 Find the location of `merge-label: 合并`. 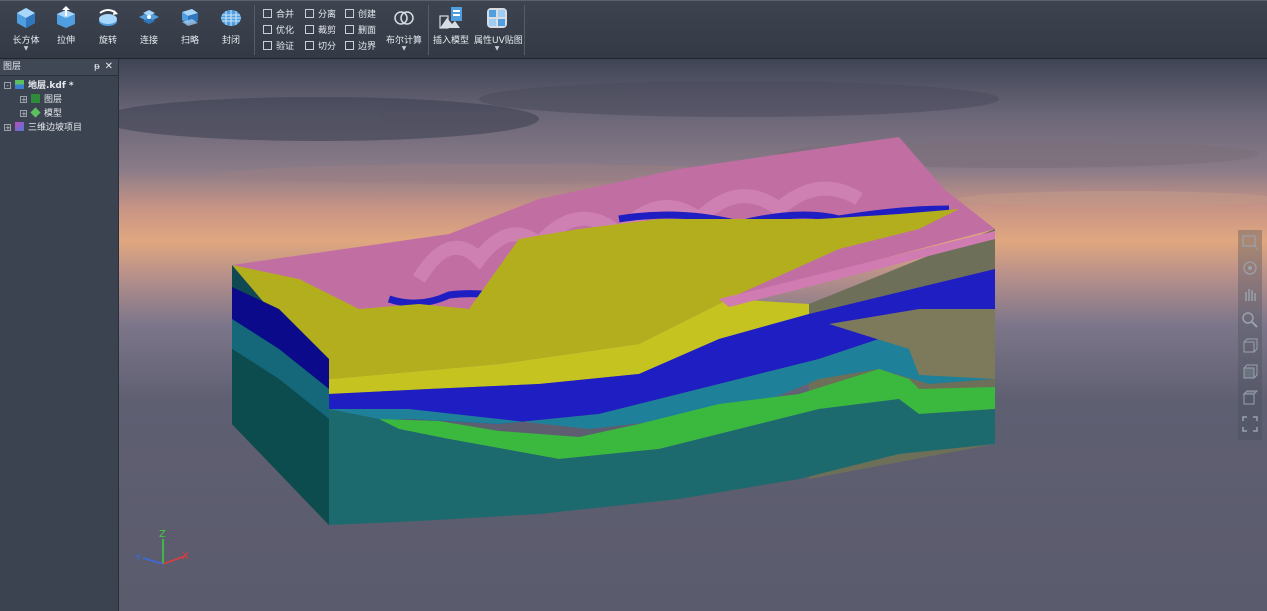

merge-label: 合并 is located at coordinates (285, 15).